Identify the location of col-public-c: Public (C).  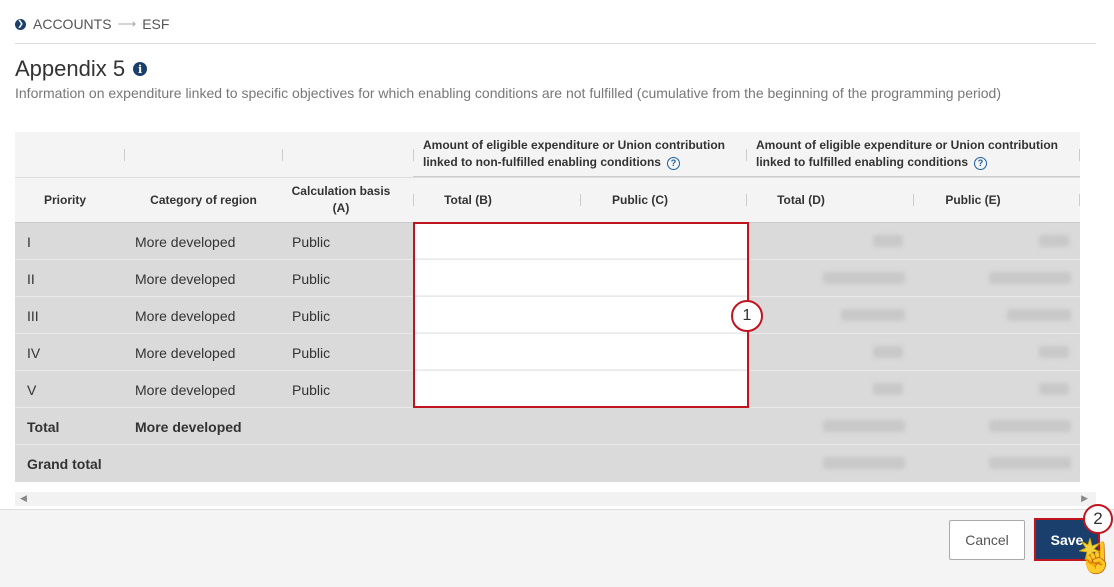
(640, 200).